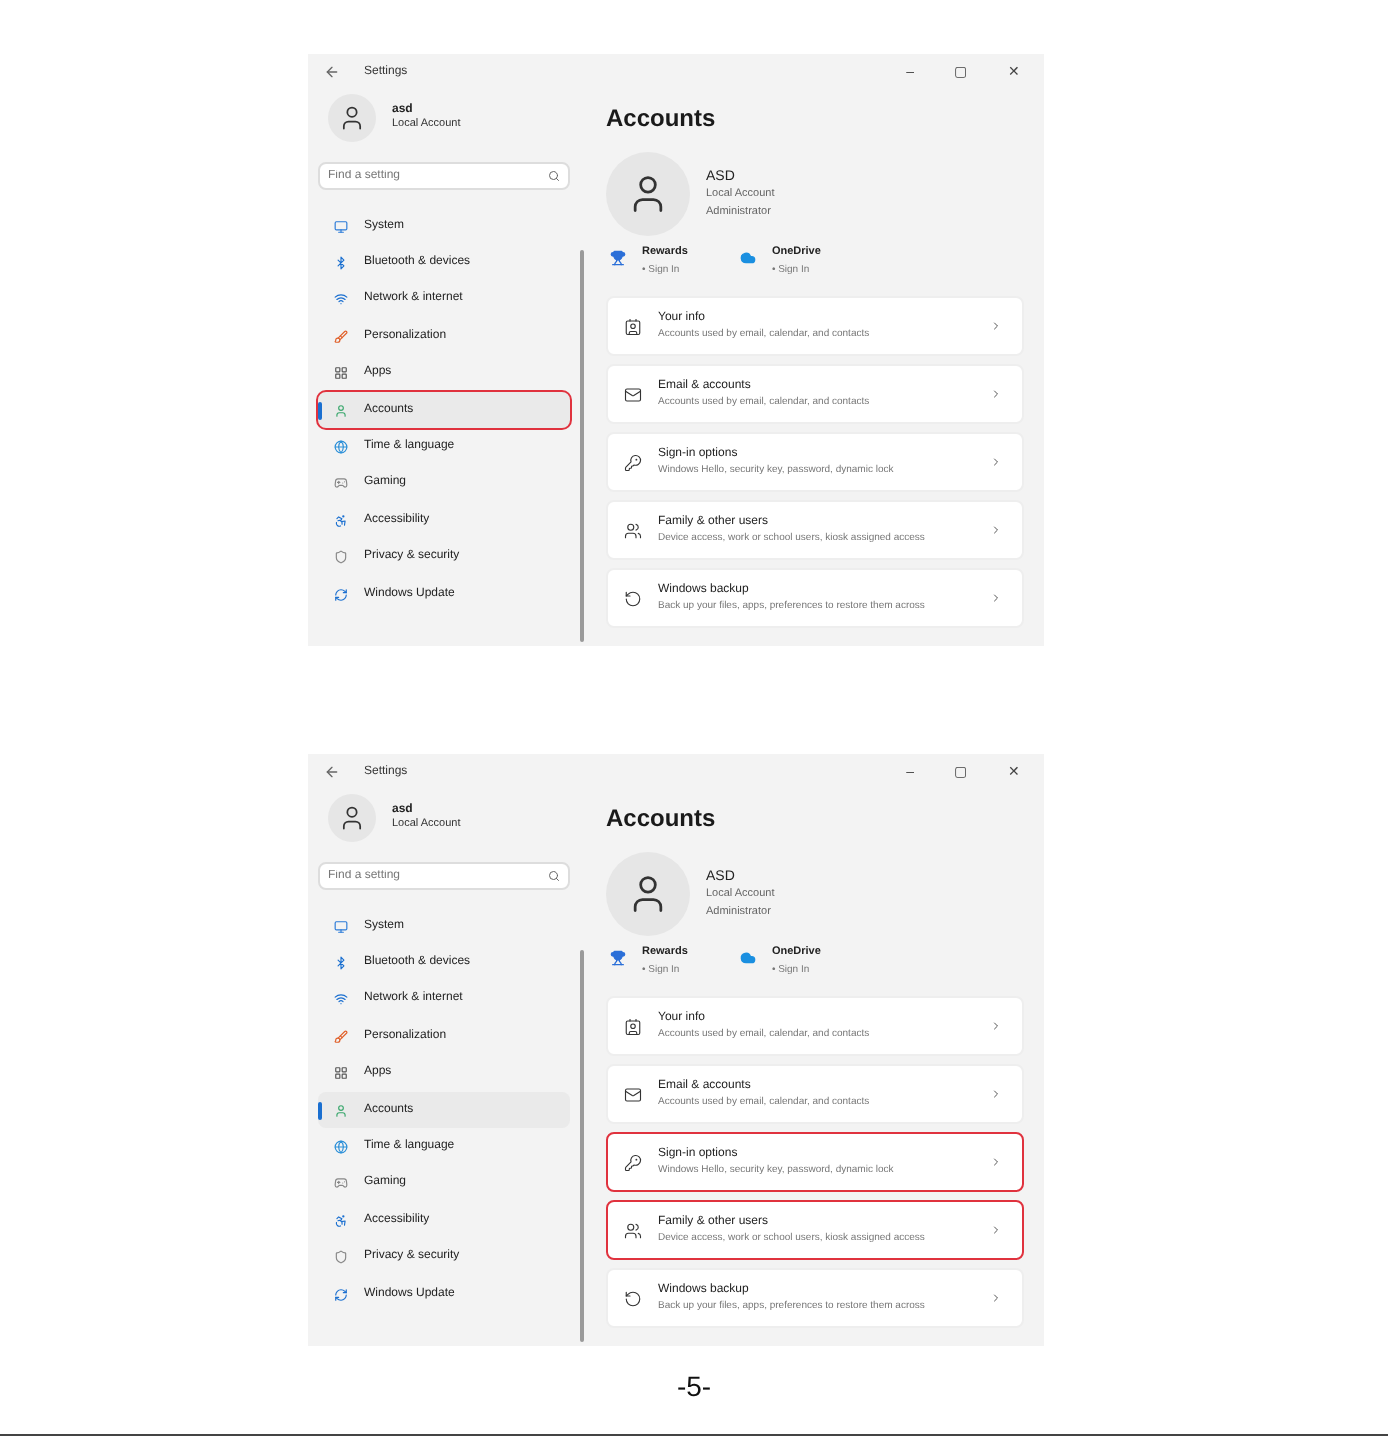 This screenshot has height=1450, width=1388. Describe the element at coordinates (694, 1387) in the screenshot. I see `page-number: -5-` at that location.